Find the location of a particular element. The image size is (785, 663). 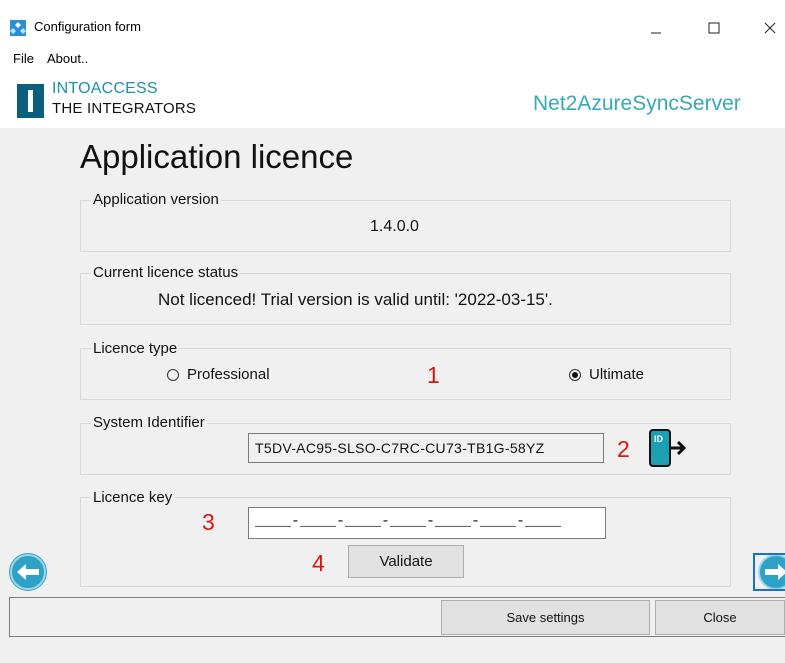

radio-professional-label: Professional is located at coordinates (228, 374).